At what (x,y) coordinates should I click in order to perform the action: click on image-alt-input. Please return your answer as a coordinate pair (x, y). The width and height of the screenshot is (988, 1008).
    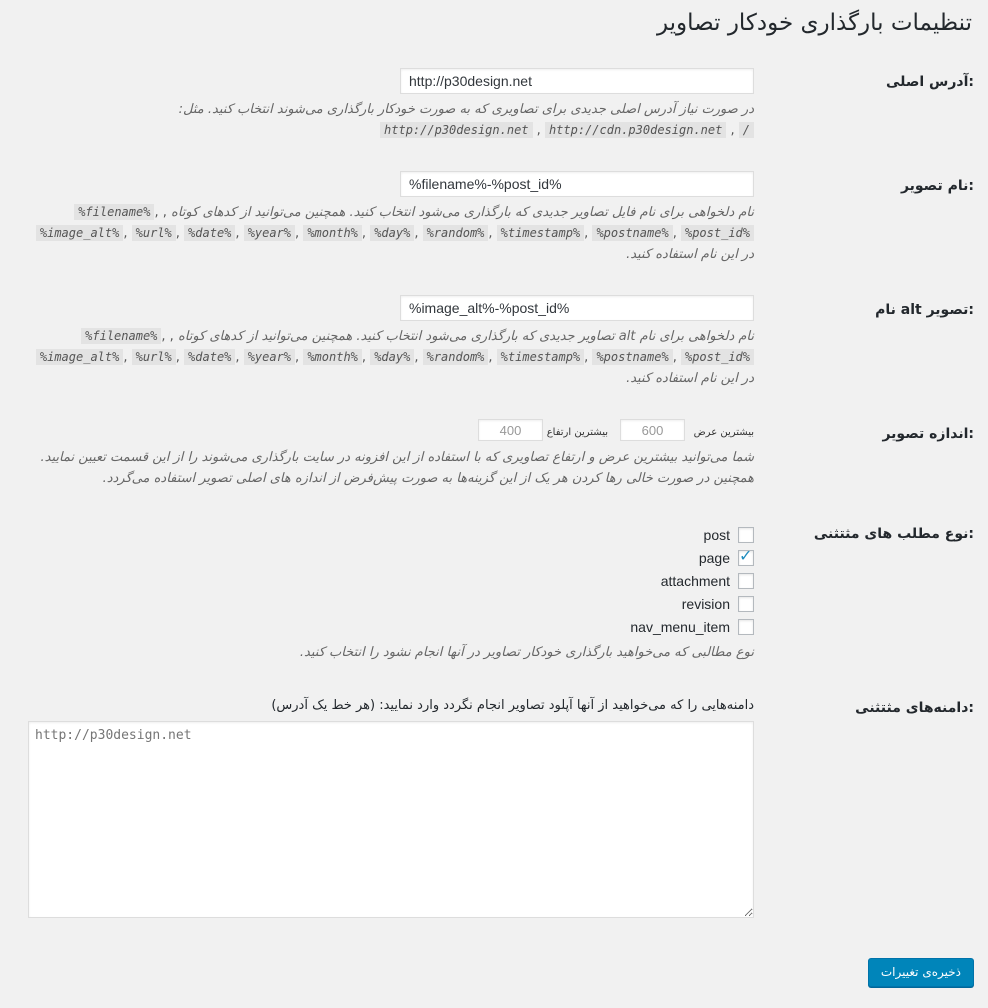
    Looking at the image, I should click on (577, 308).